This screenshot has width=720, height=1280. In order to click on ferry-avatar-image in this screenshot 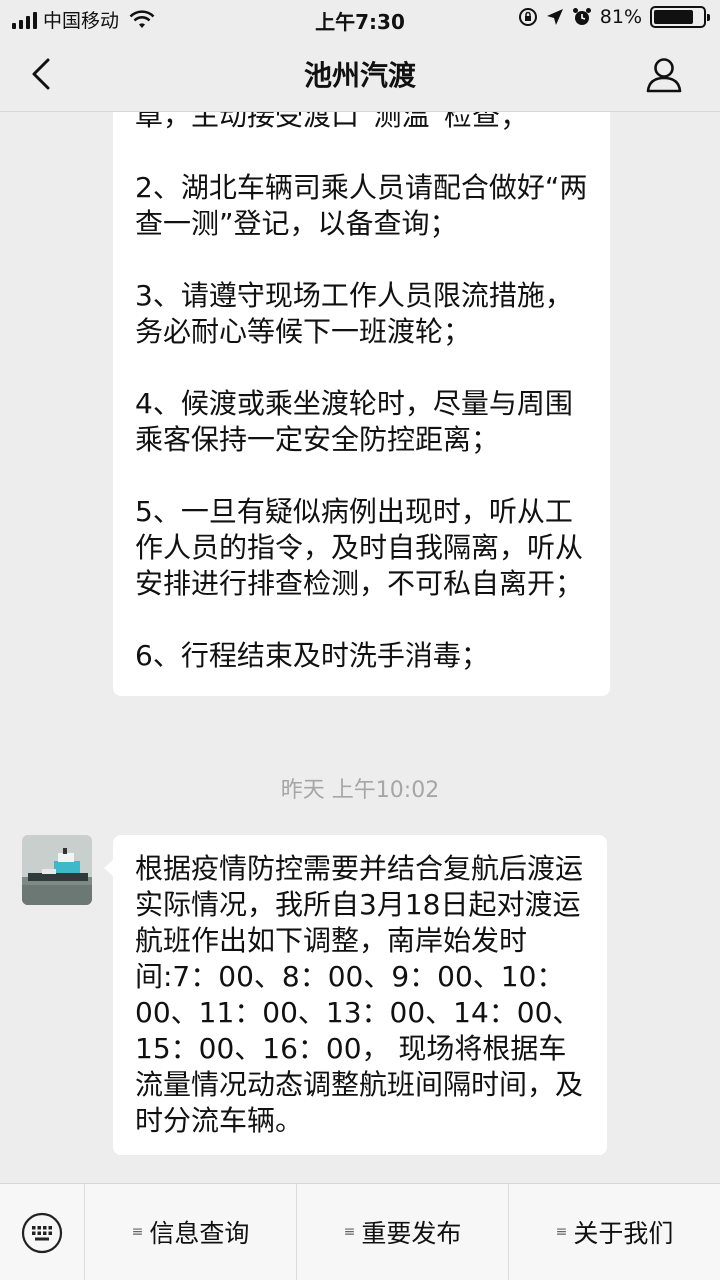, I will do `click(57, 870)`.